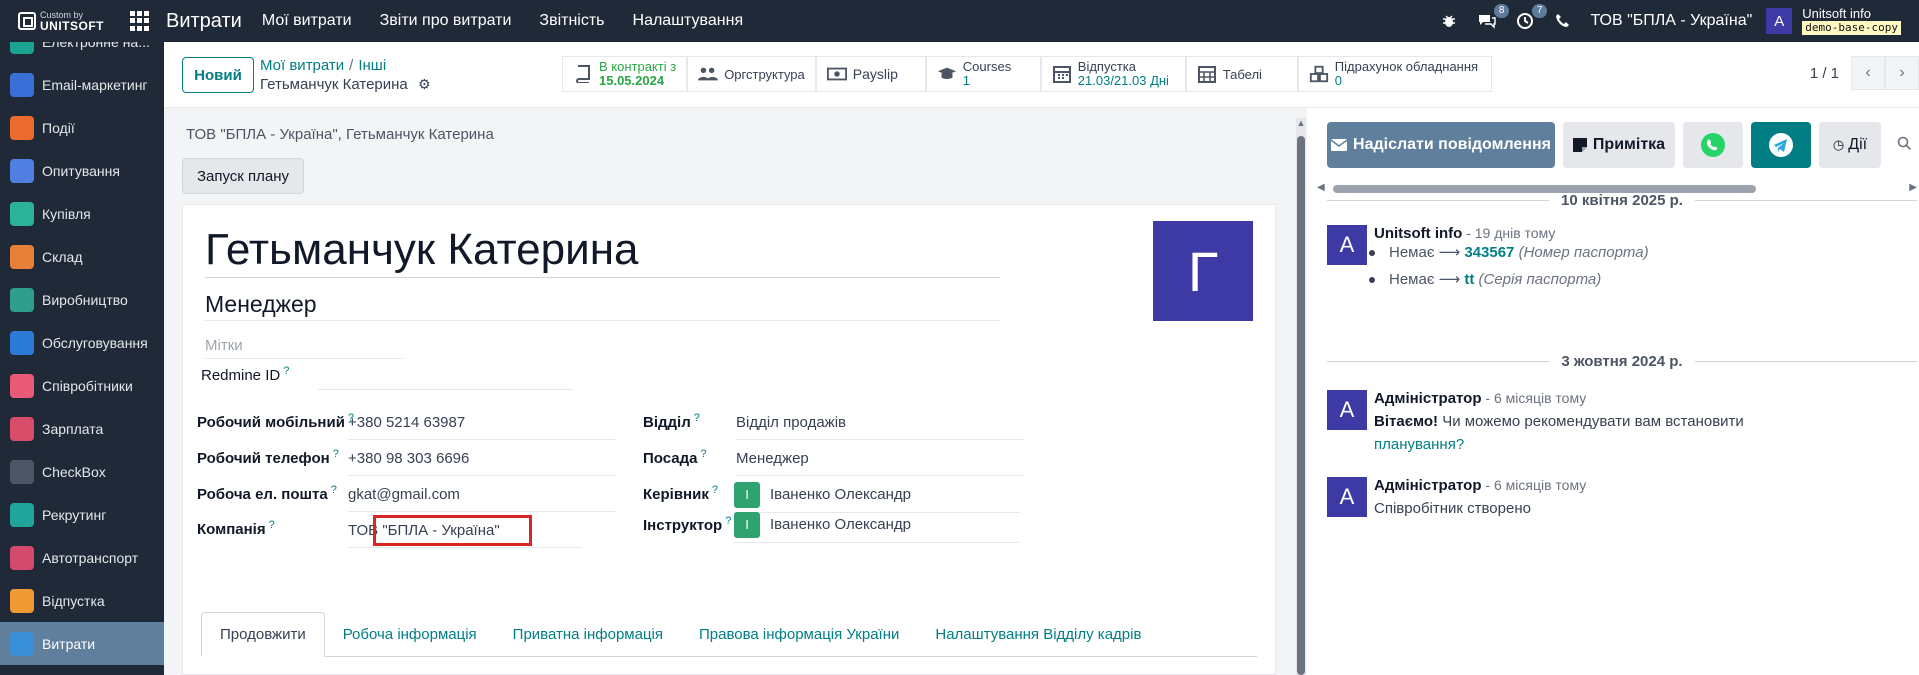 The height and width of the screenshot is (675, 1919). I want to click on activities-clock-icon: 7, so click(1531, 18).